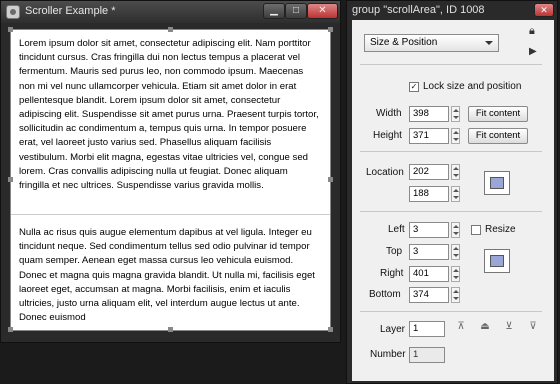 Image resolution: width=560 pixels, height=384 pixels. What do you see at coordinates (170, 329) in the screenshot?
I see `resize-handle-bottom` at bounding box center [170, 329].